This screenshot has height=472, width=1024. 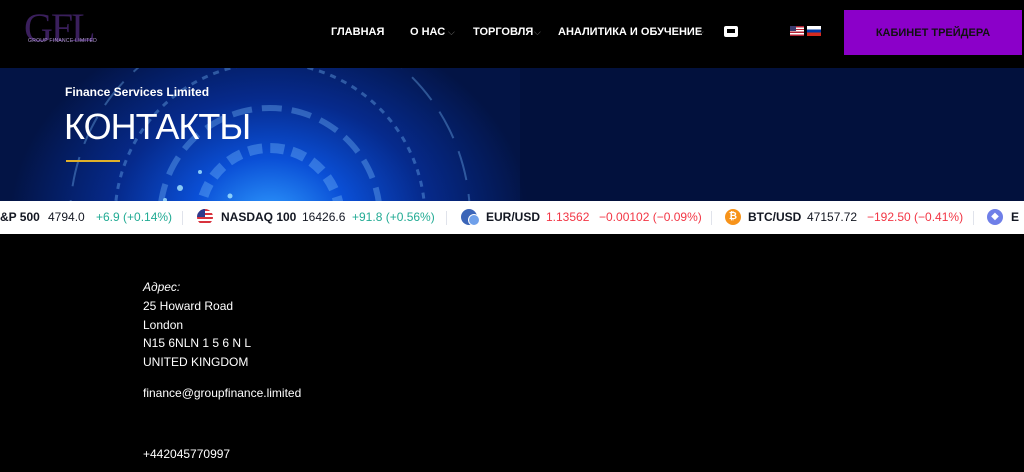 What do you see at coordinates (197, 343) in the screenshot?
I see `address-line: N15 6NLN 1 5 6 N L` at bounding box center [197, 343].